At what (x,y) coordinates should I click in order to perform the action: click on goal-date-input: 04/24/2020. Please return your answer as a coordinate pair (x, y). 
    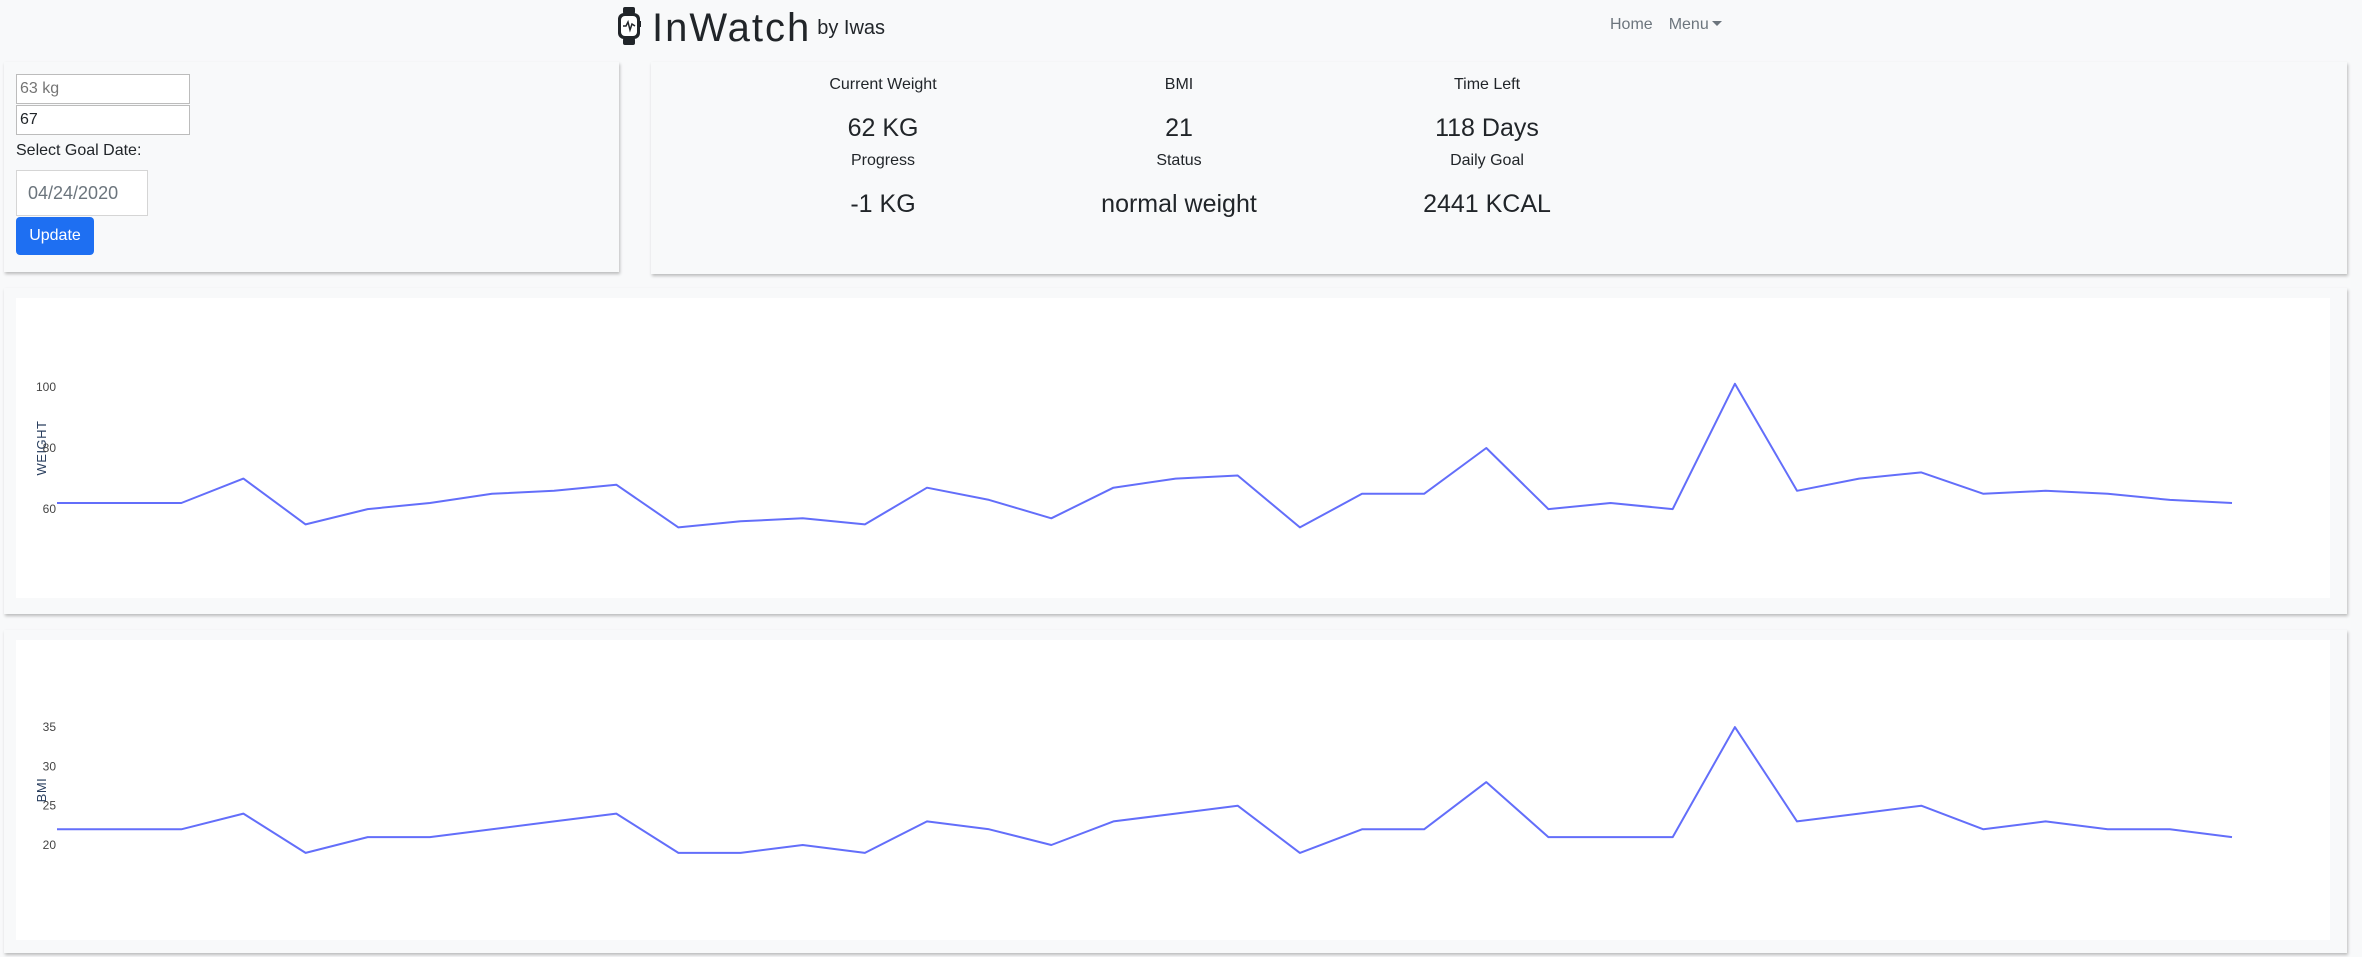
    Looking at the image, I should click on (82, 193).